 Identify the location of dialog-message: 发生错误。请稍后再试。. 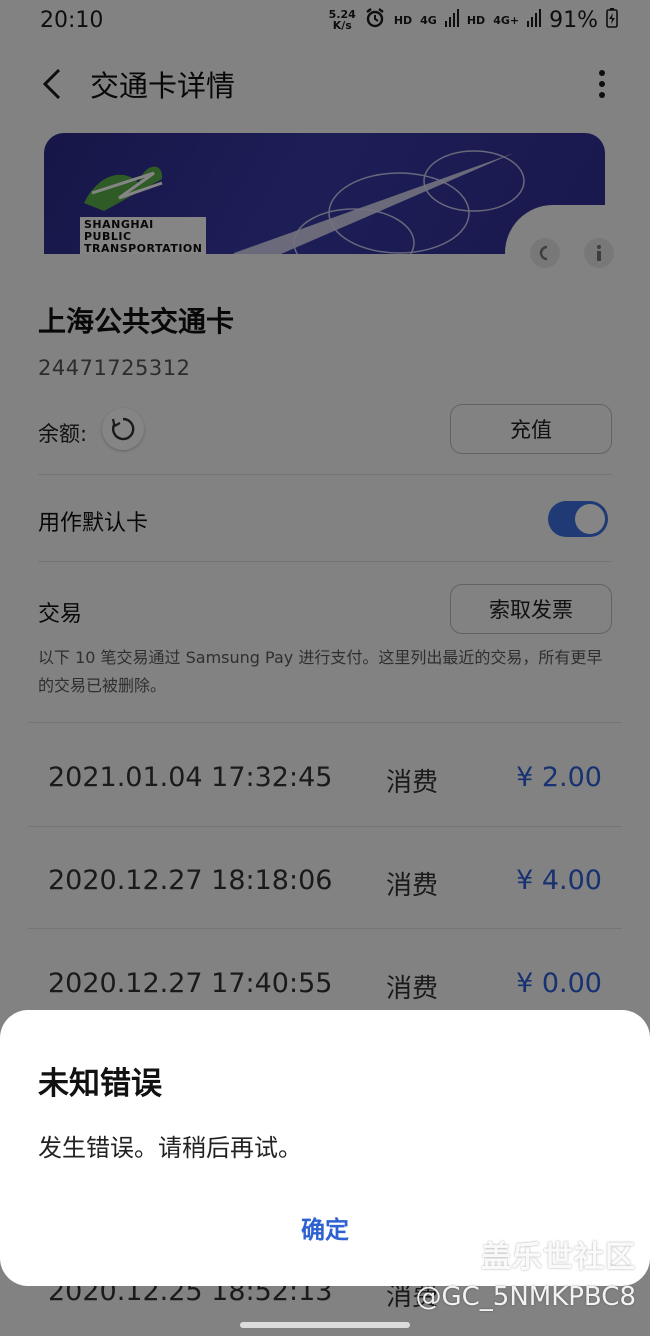
(170, 1148).